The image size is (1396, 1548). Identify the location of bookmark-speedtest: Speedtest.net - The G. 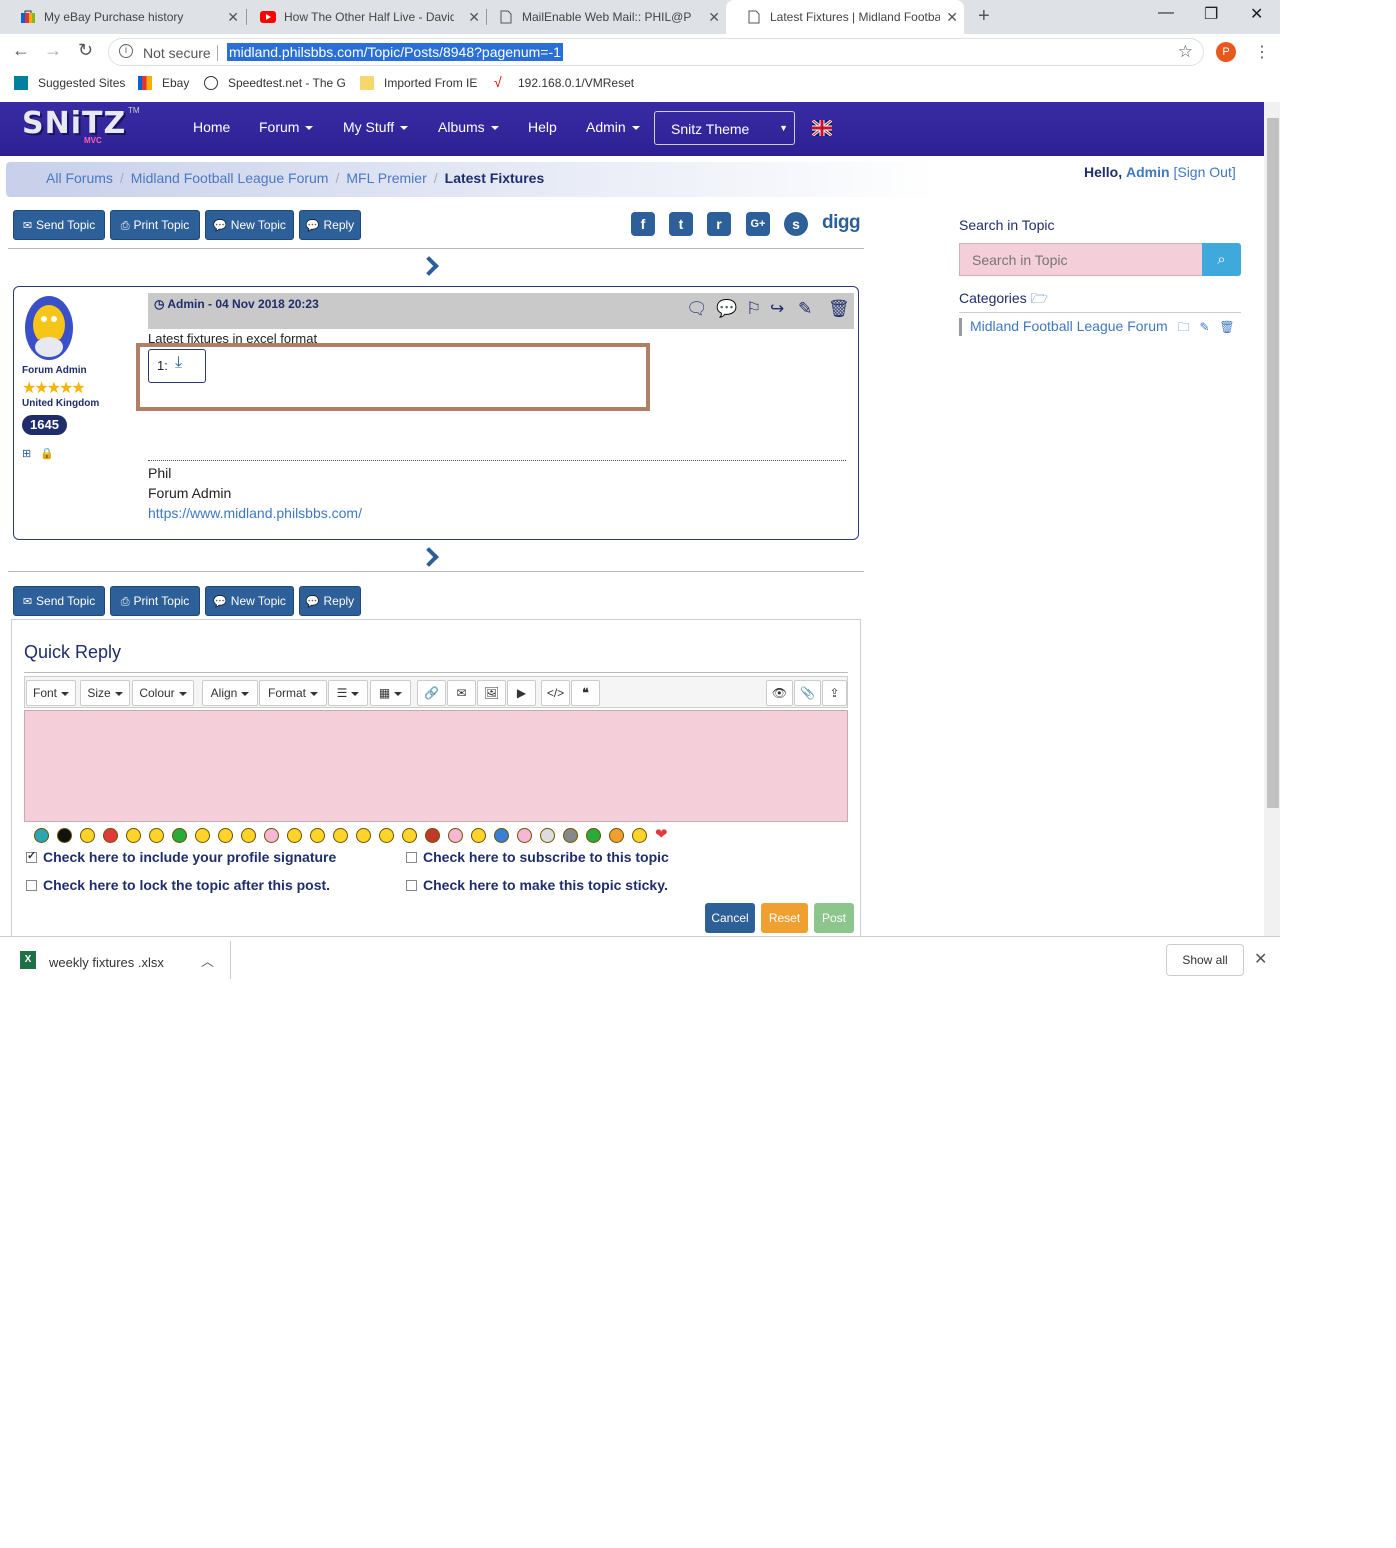
(275, 83).